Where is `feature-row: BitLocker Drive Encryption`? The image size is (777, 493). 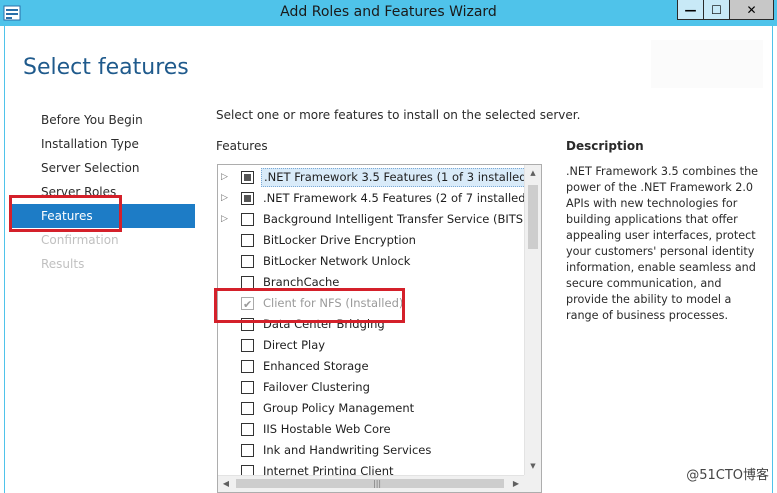 feature-row: BitLocker Drive Encryption is located at coordinates (371, 240).